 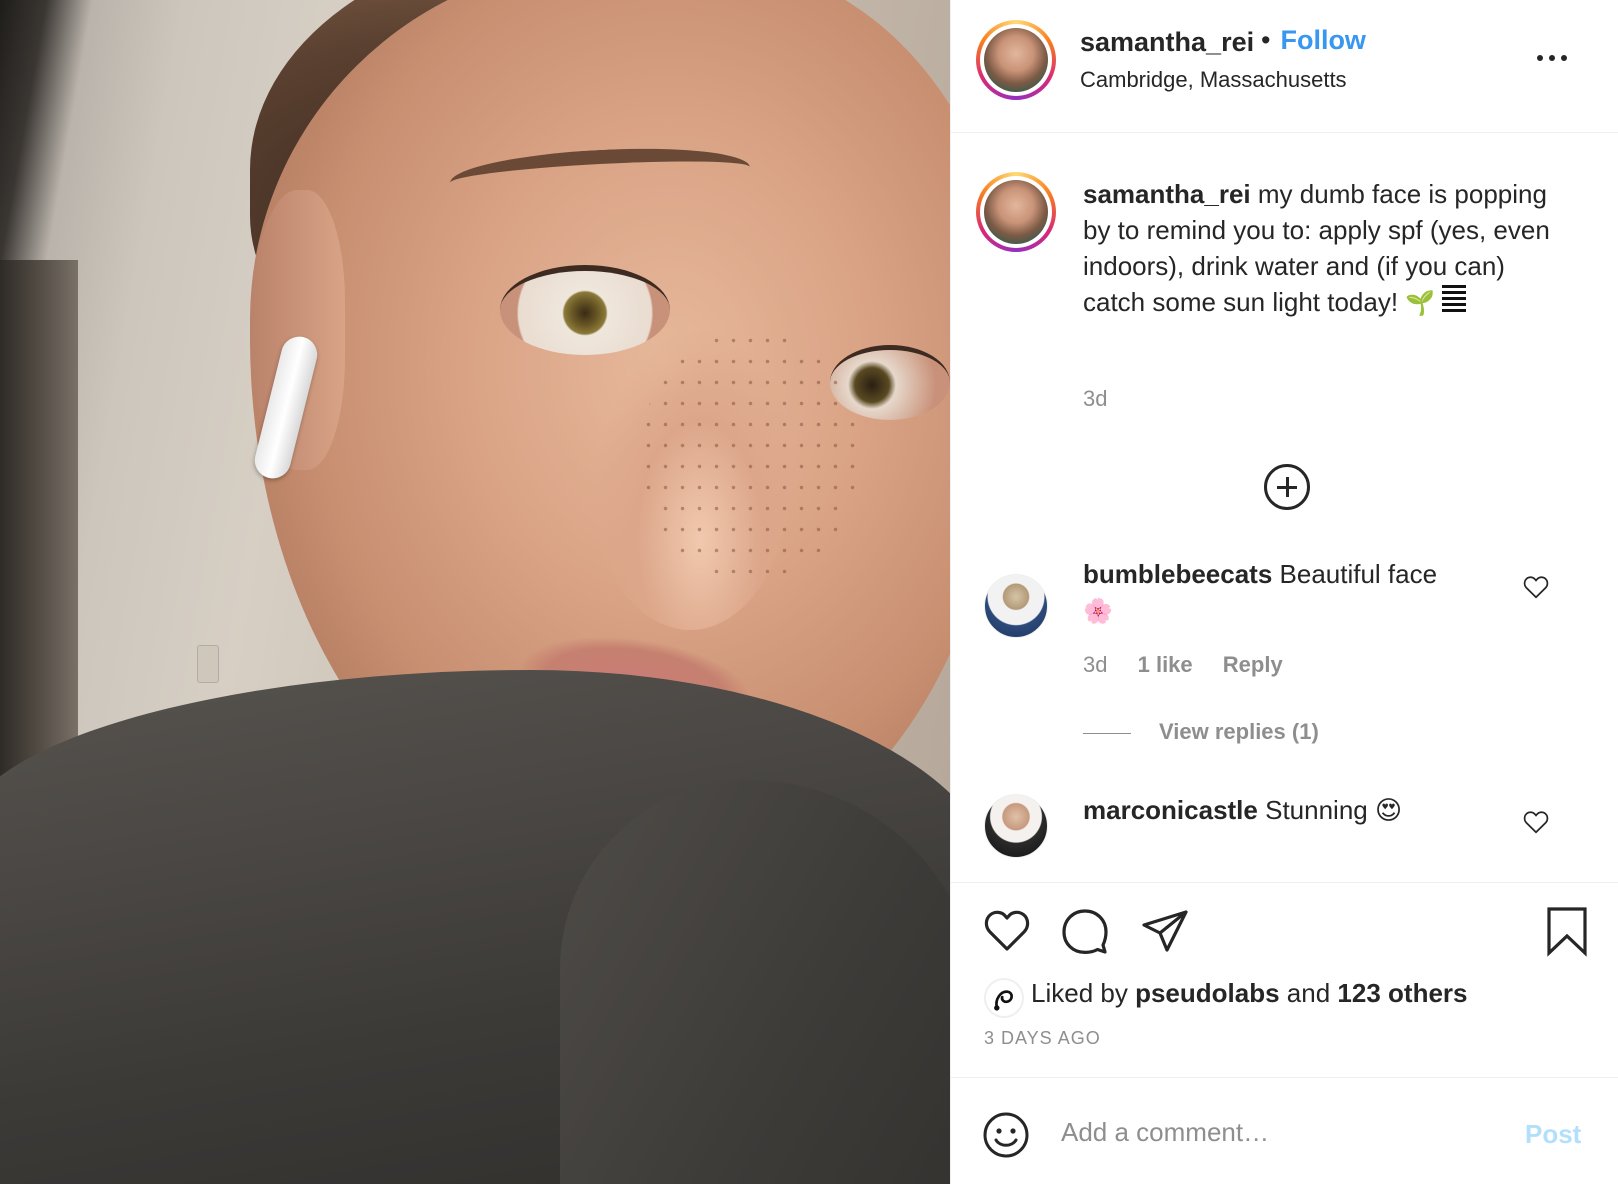 What do you see at coordinates (1308, 993) in the screenshot?
I see `liked-by-and: and` at bounding box center [1308, 993].